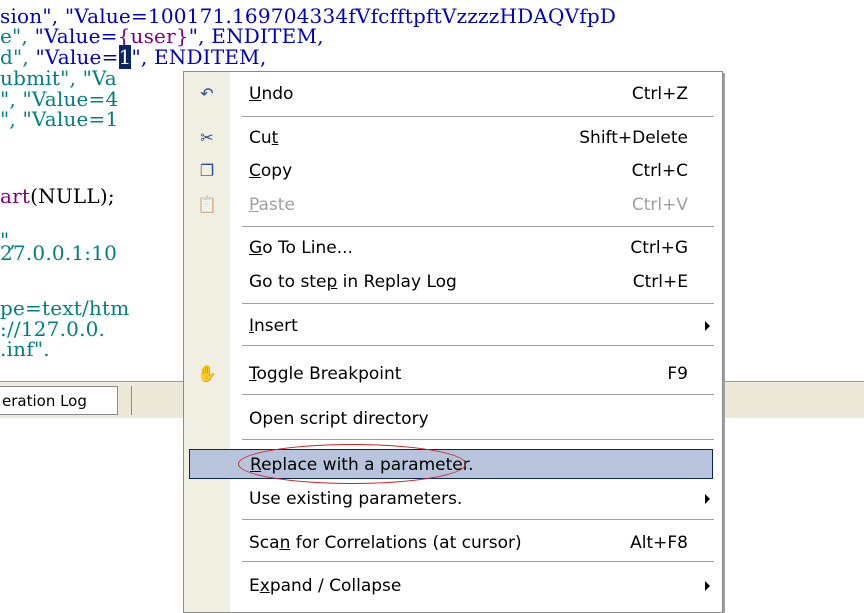  What do you see at coordinates (271, 171) in the screenshot?
I see `menu-item-label: Copy` at bounding box center [271, 171].